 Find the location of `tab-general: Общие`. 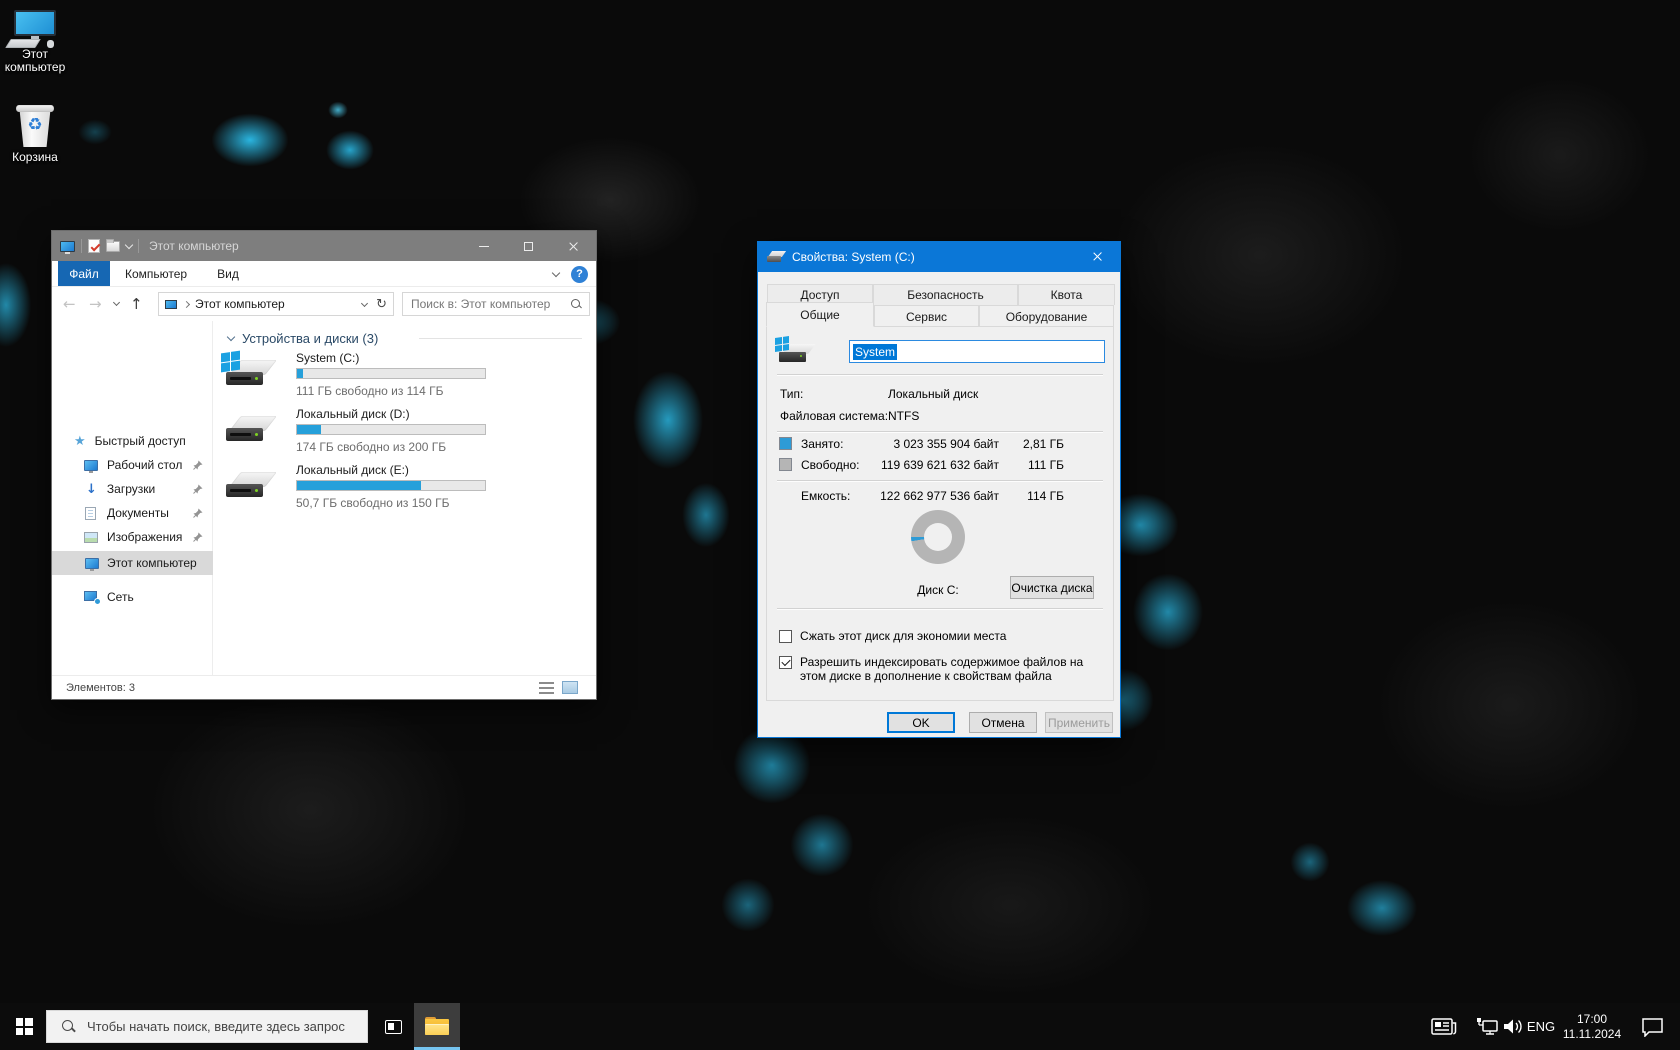

tab-general: Общие is located at coordinates (820, 314).